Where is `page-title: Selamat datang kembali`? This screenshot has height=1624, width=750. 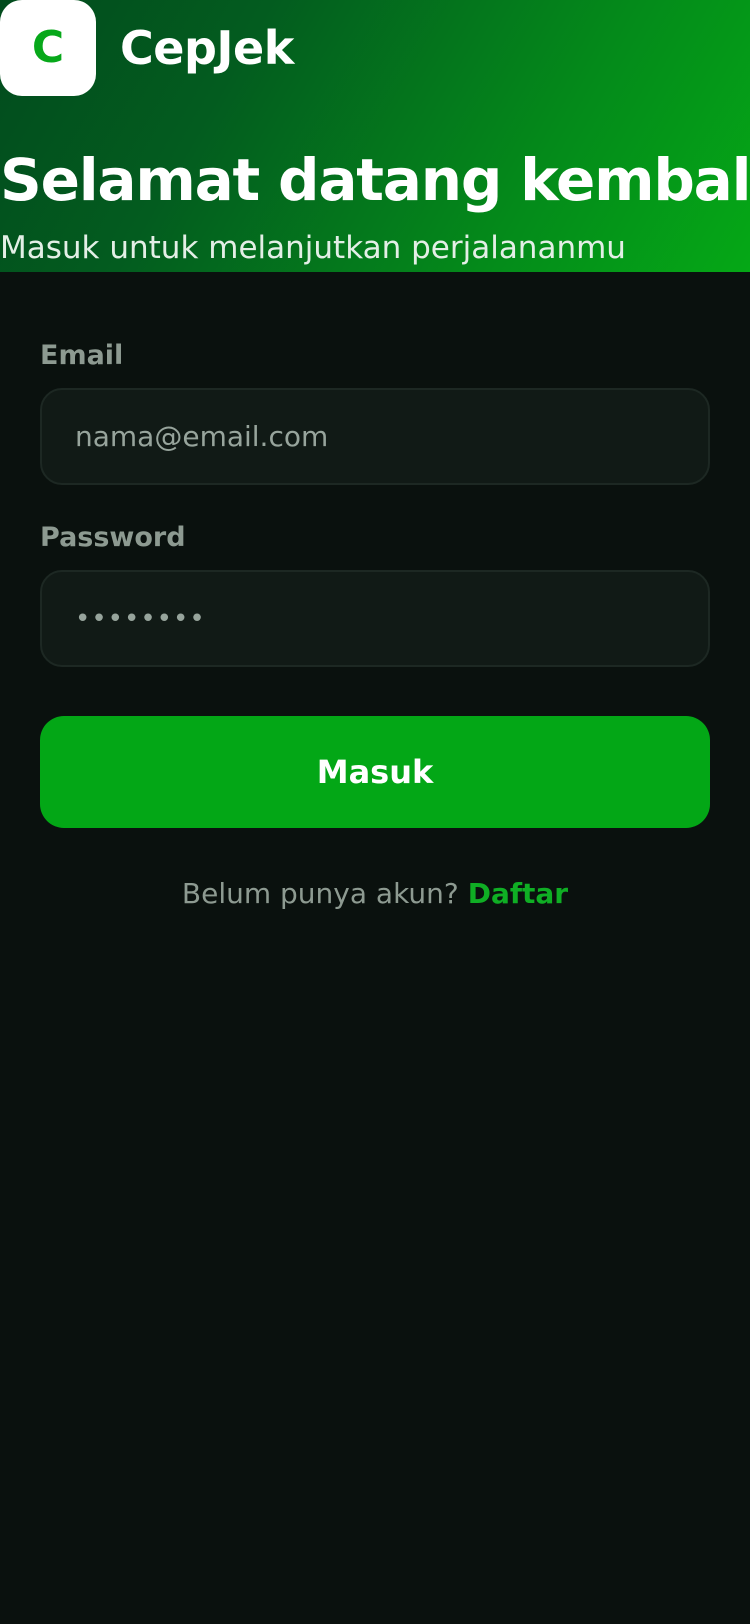 page-title: Selamat datang kembali is located at coordinates (375, 180).